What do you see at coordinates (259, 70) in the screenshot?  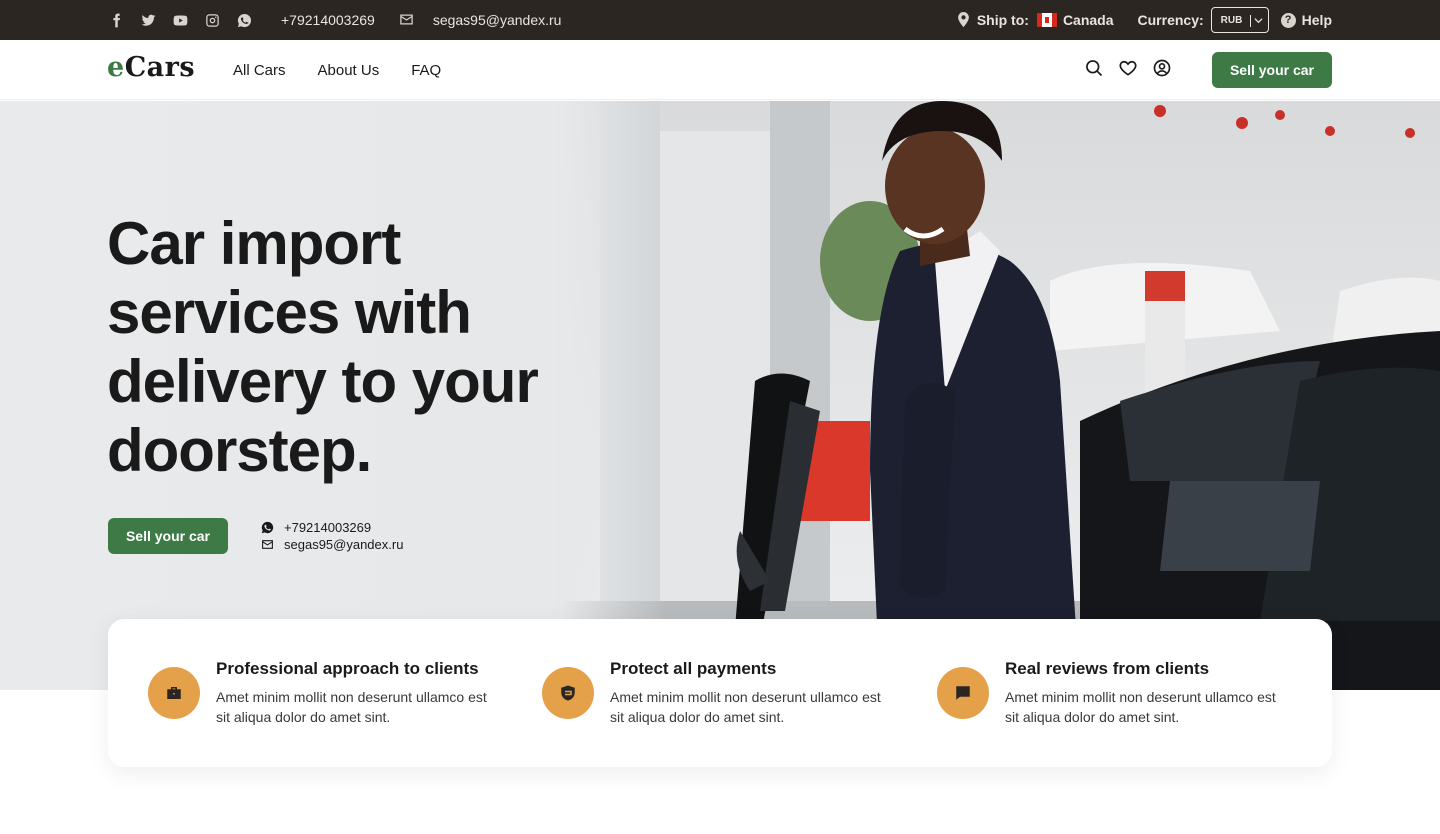 I see `nav-all-cars: All Cars` at bounding box center [259, 70].